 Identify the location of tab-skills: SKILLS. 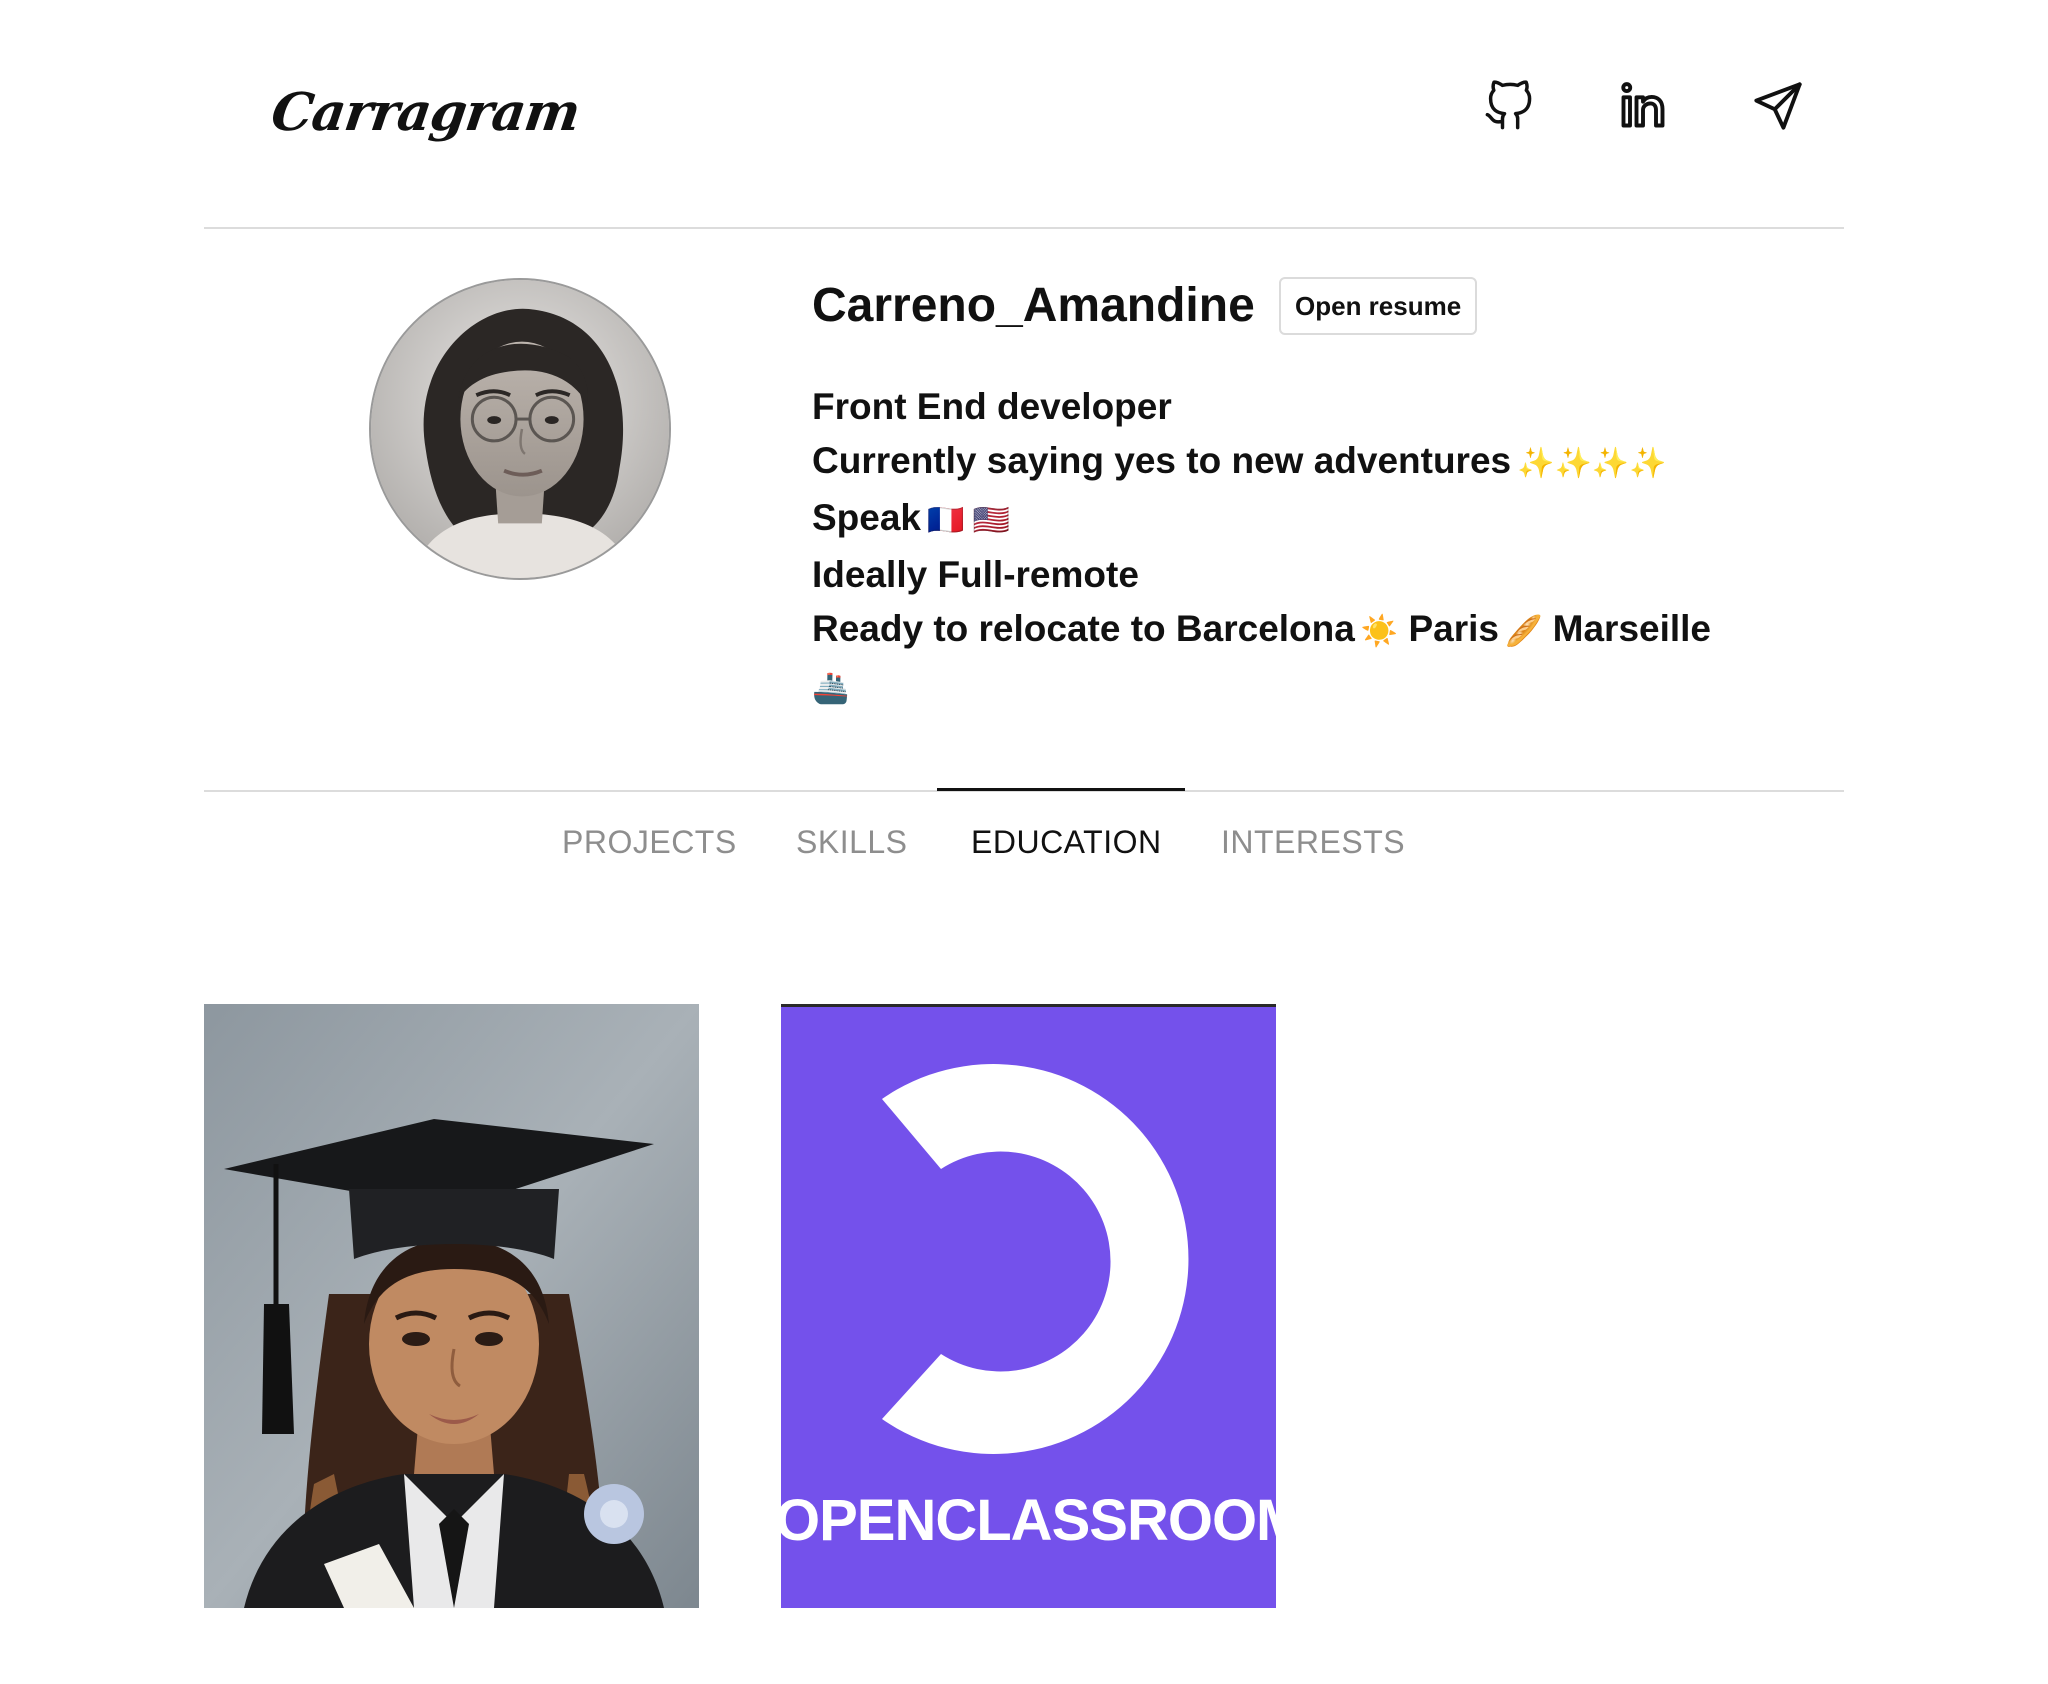
(852, 842).